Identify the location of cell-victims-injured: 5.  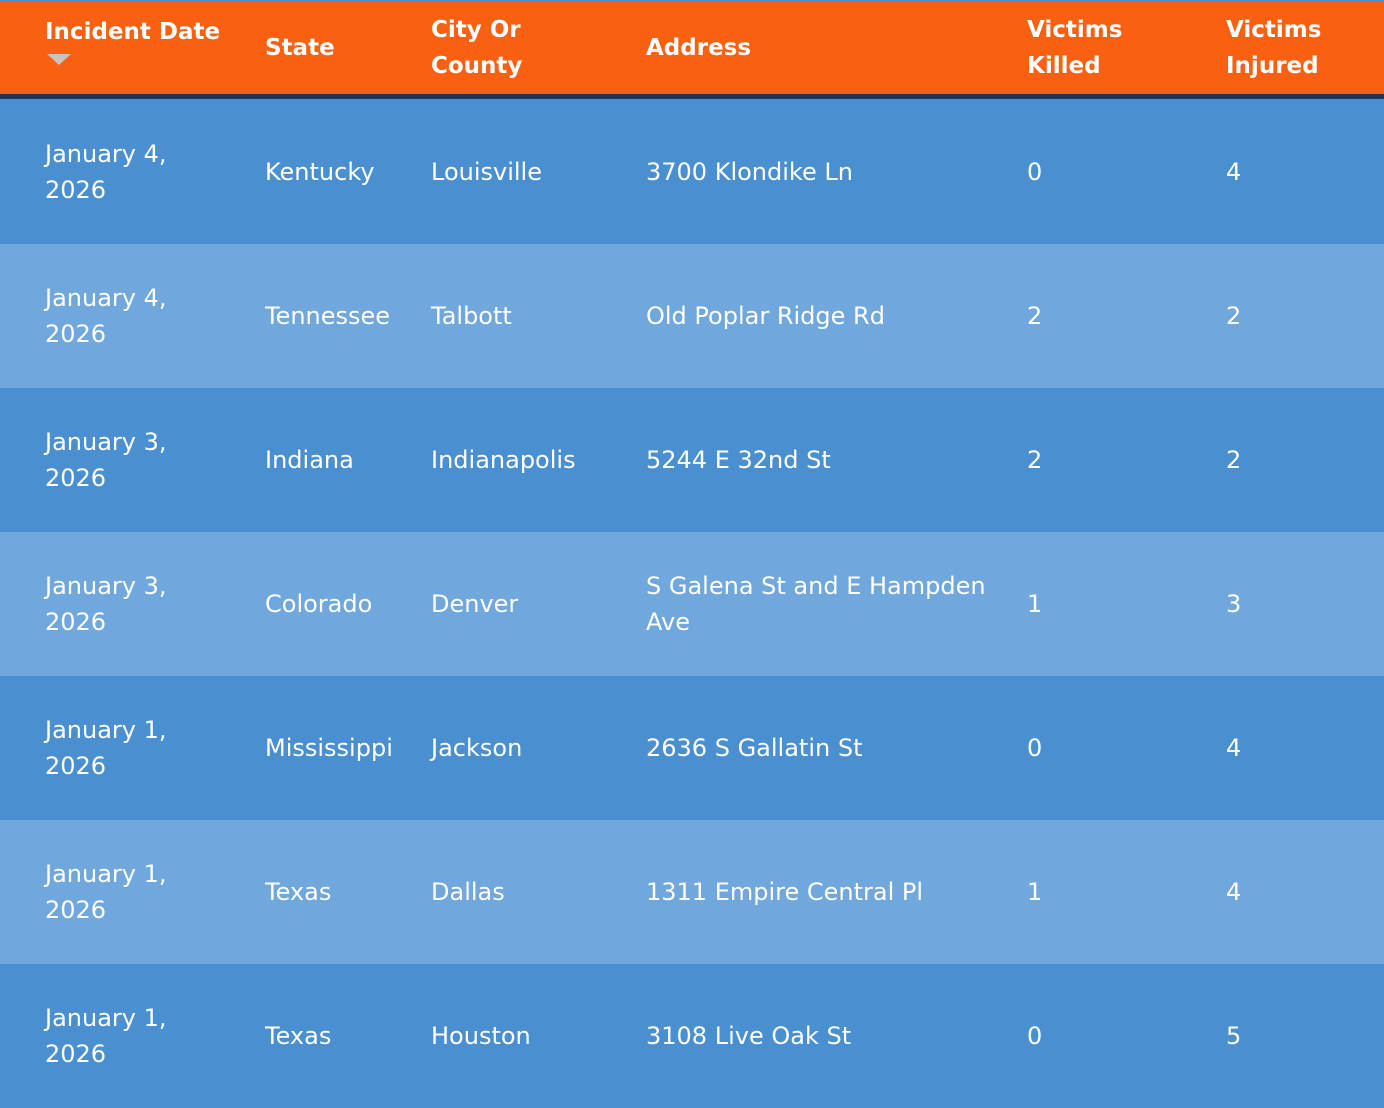
(1234, 1036).